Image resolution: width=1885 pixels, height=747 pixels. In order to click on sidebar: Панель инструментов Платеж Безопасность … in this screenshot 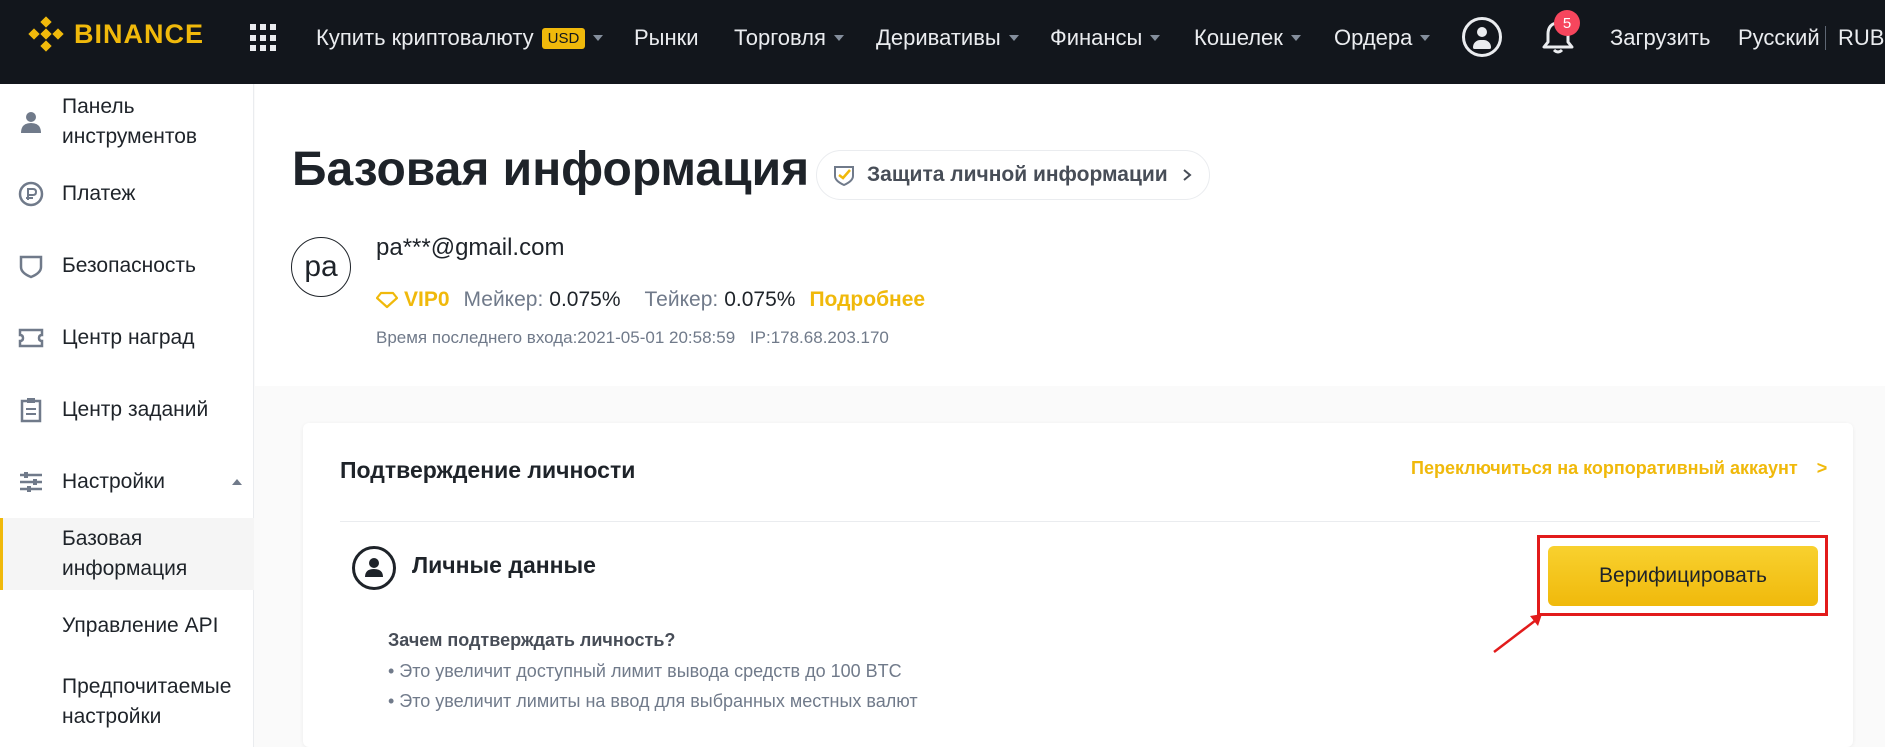, I will do `click(127, 415)`.